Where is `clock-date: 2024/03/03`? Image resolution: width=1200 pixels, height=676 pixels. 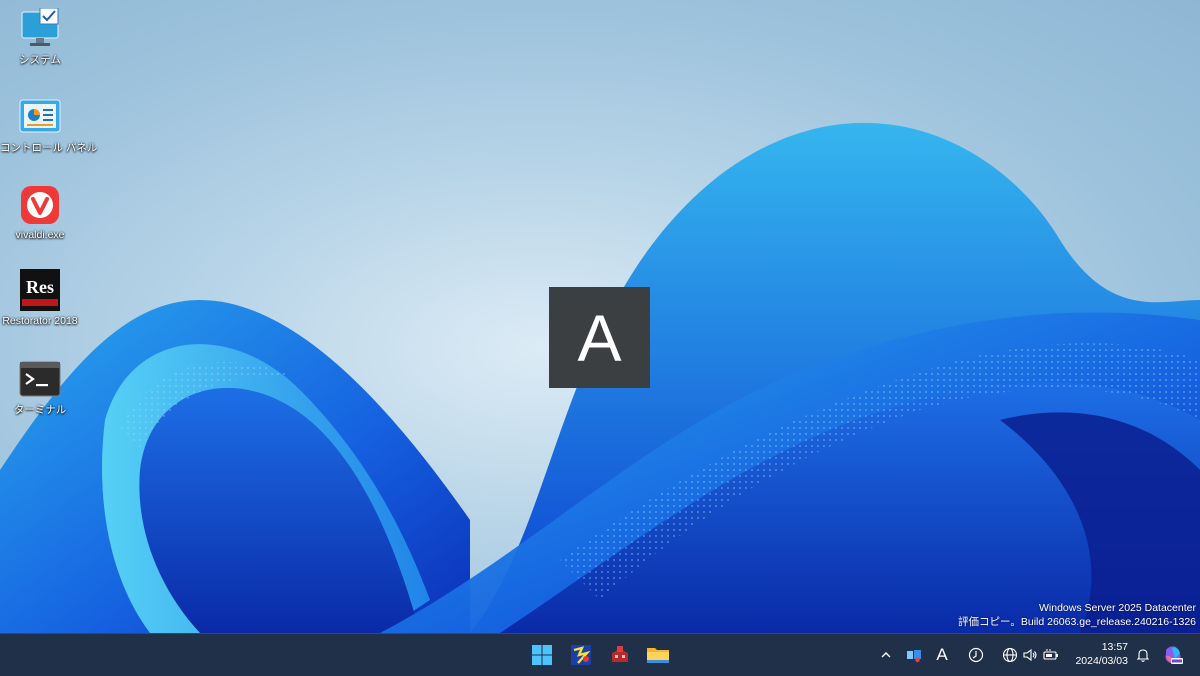 clock-date: 2024/03/03 is located at coordinates (1101, 661).